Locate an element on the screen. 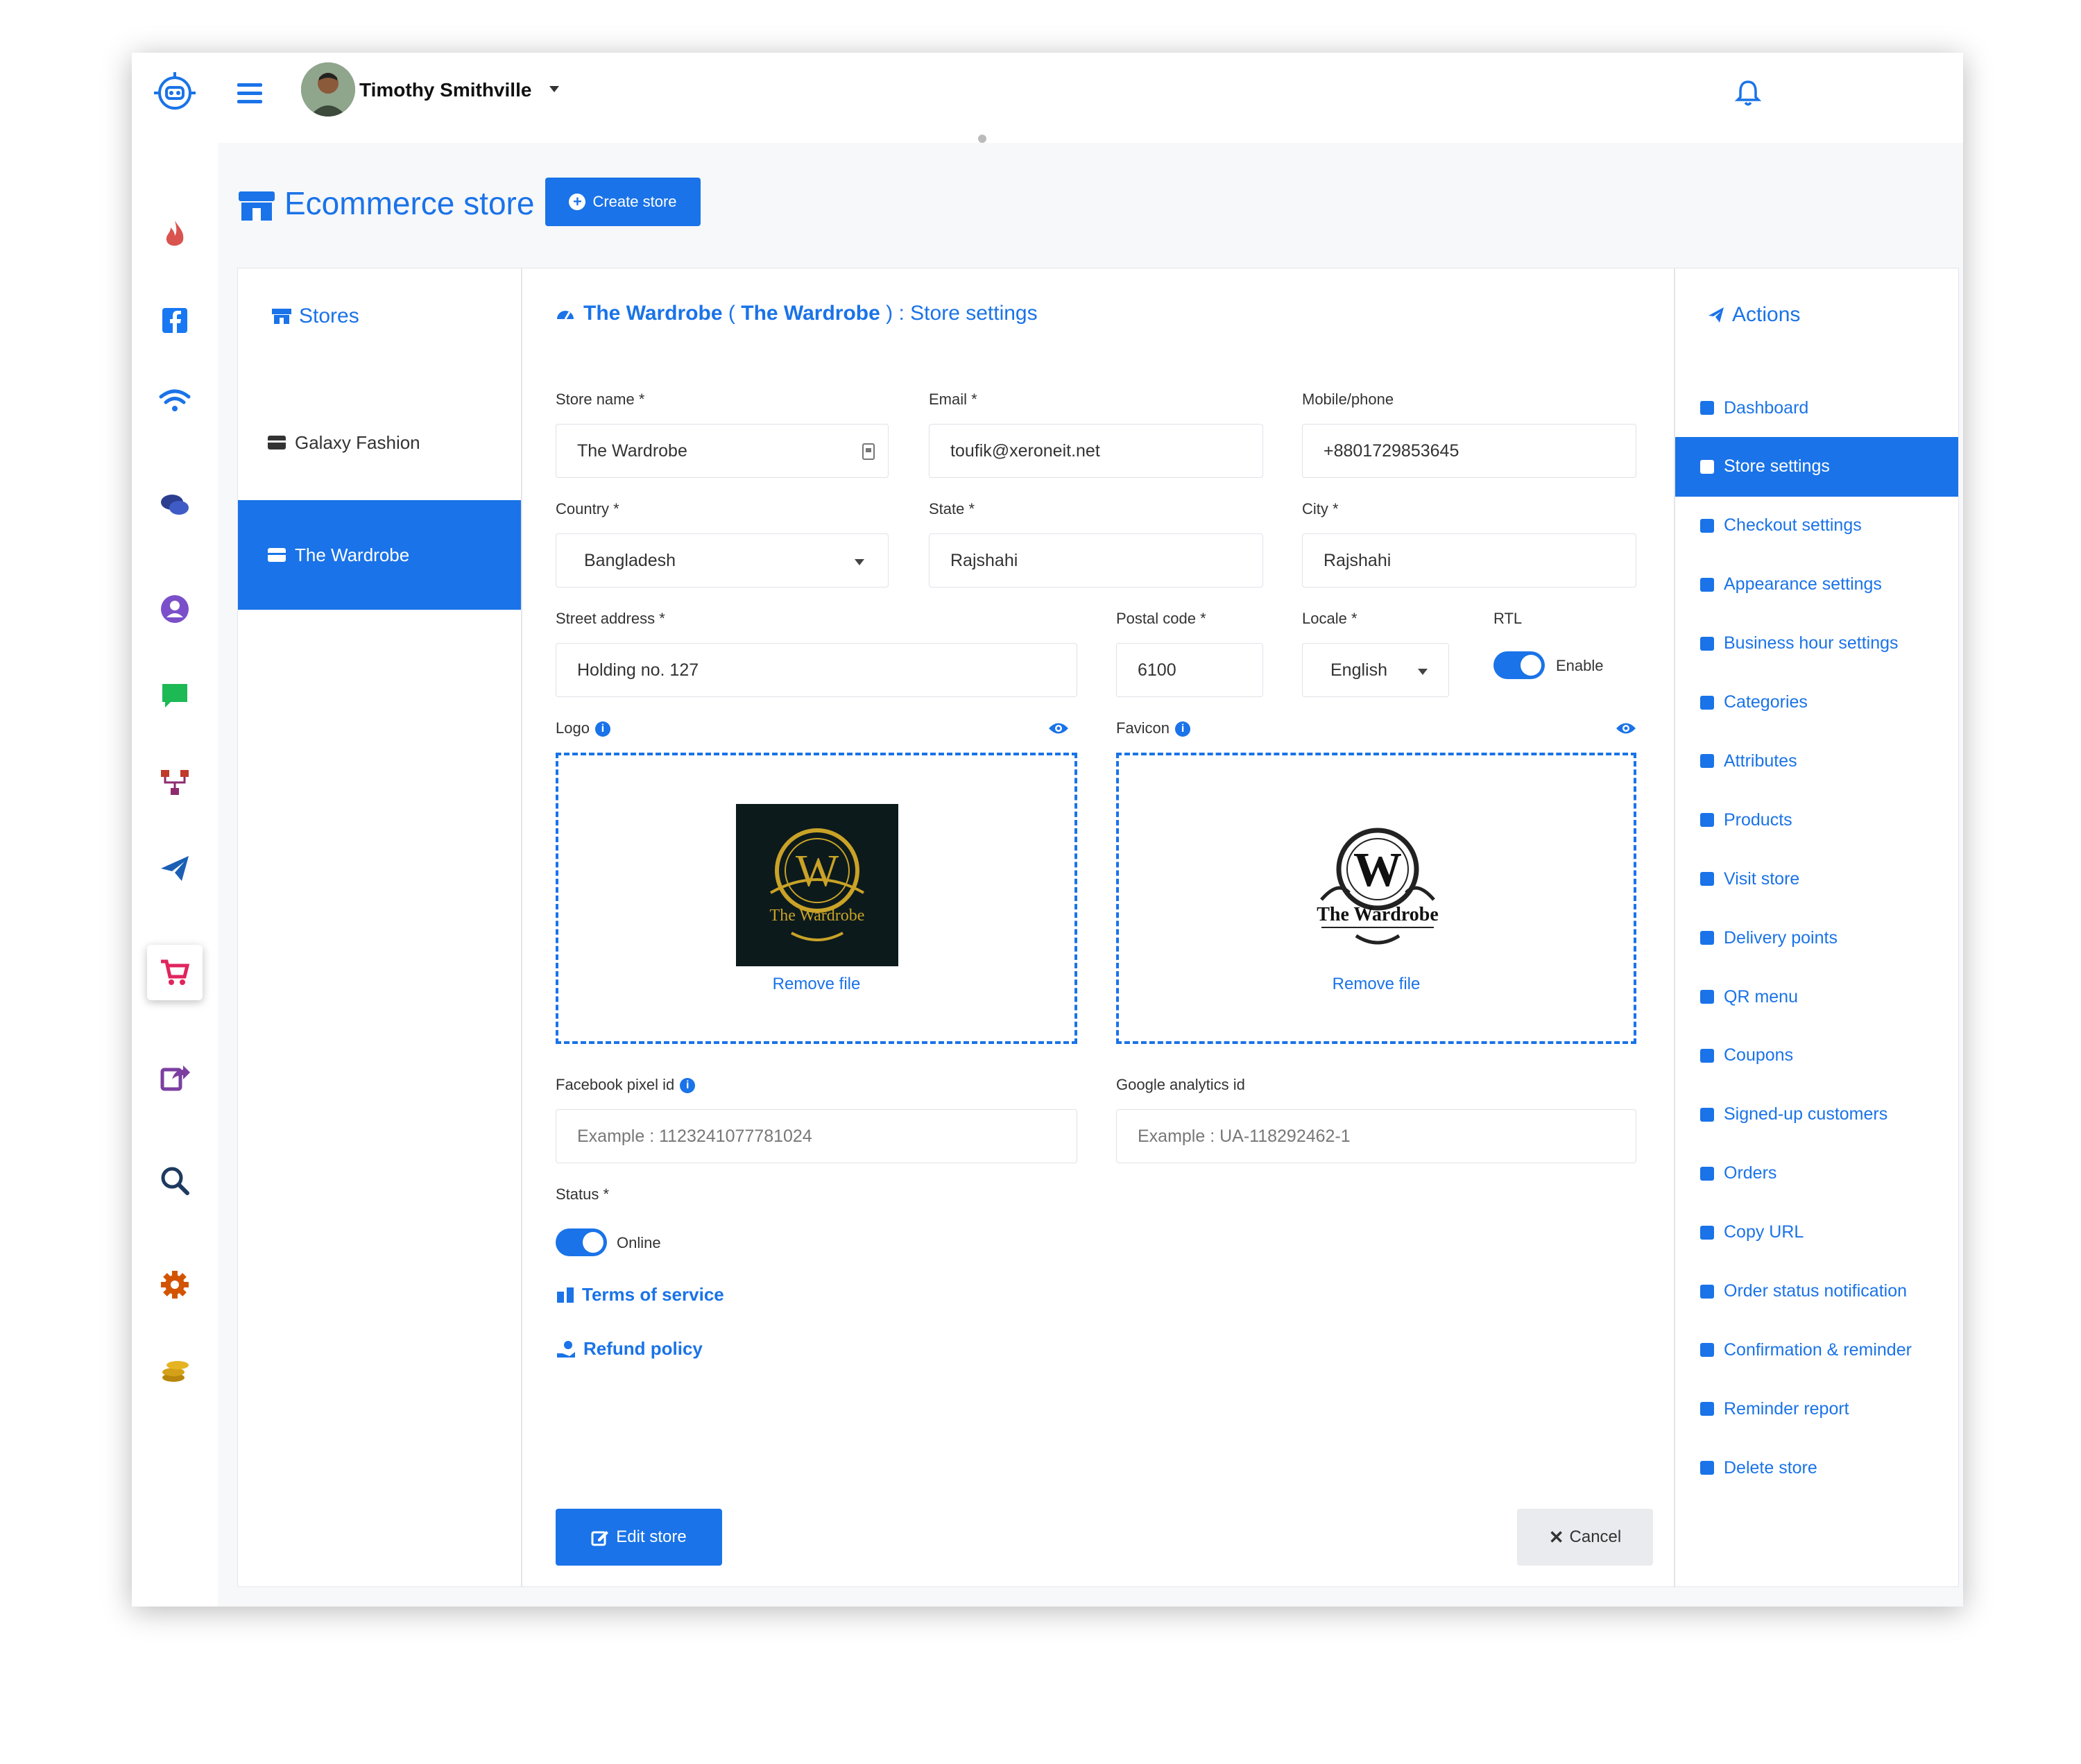 This screenshot has width=2081, height=1764. edit-icon is located at coordinates (600, 1539).